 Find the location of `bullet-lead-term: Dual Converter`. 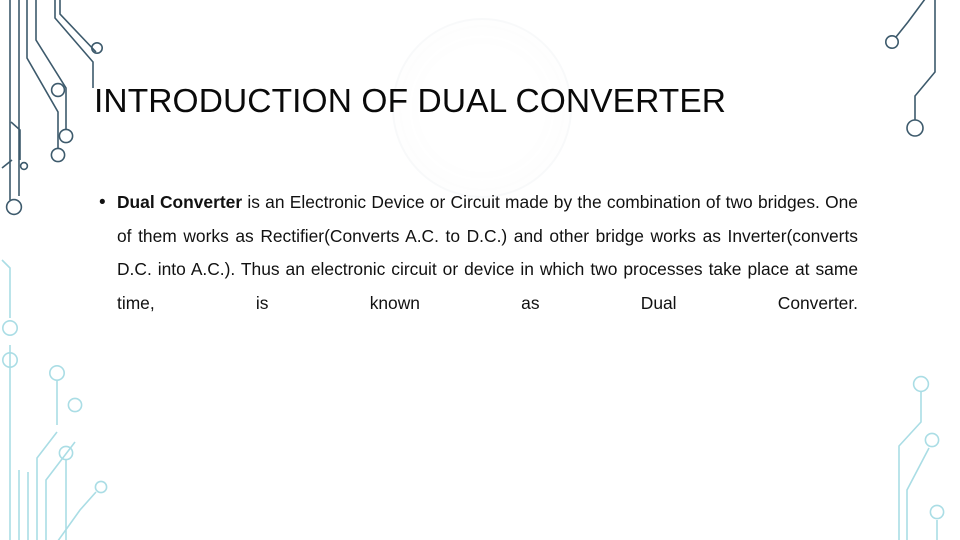

bullet-lead-term: Dual Converter is located at coordinates (180, 202).